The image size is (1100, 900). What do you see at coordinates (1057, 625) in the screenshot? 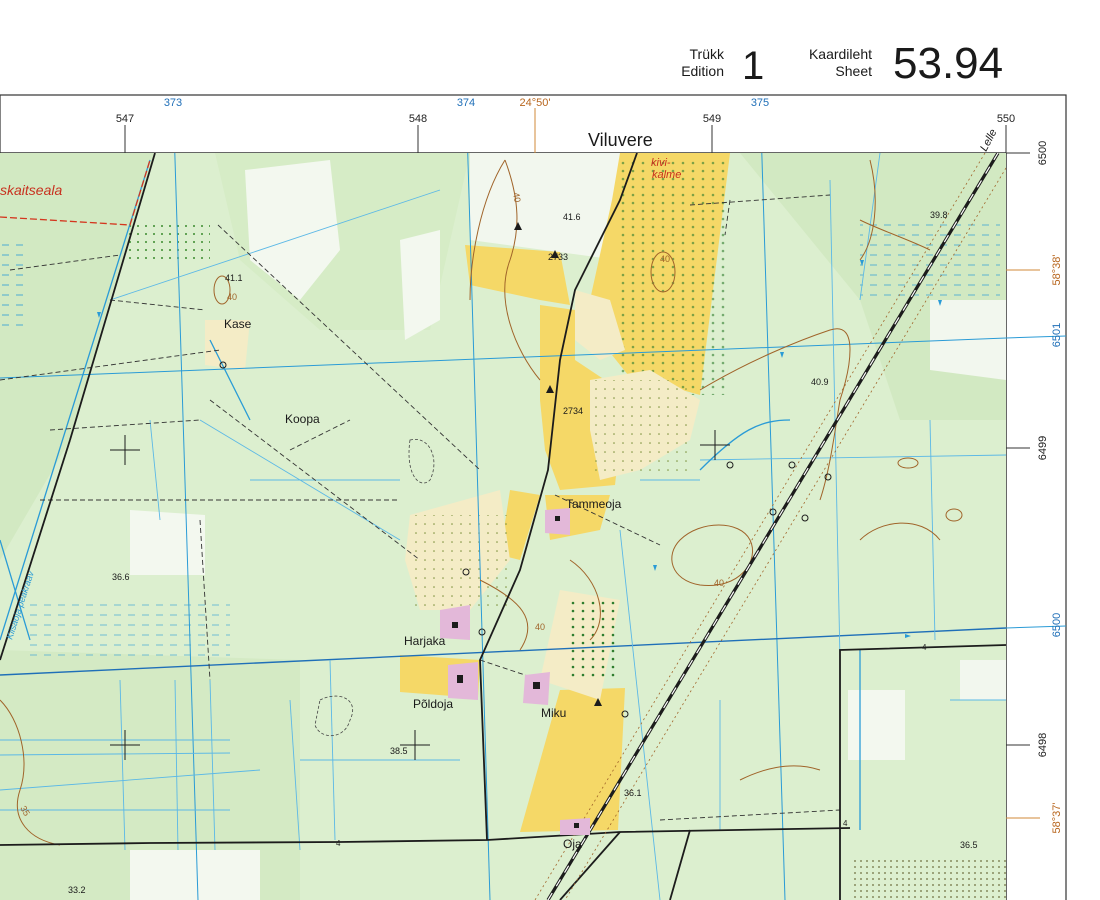
I see `grid-label-6500: 6500` at bounding box center [1057, 625].